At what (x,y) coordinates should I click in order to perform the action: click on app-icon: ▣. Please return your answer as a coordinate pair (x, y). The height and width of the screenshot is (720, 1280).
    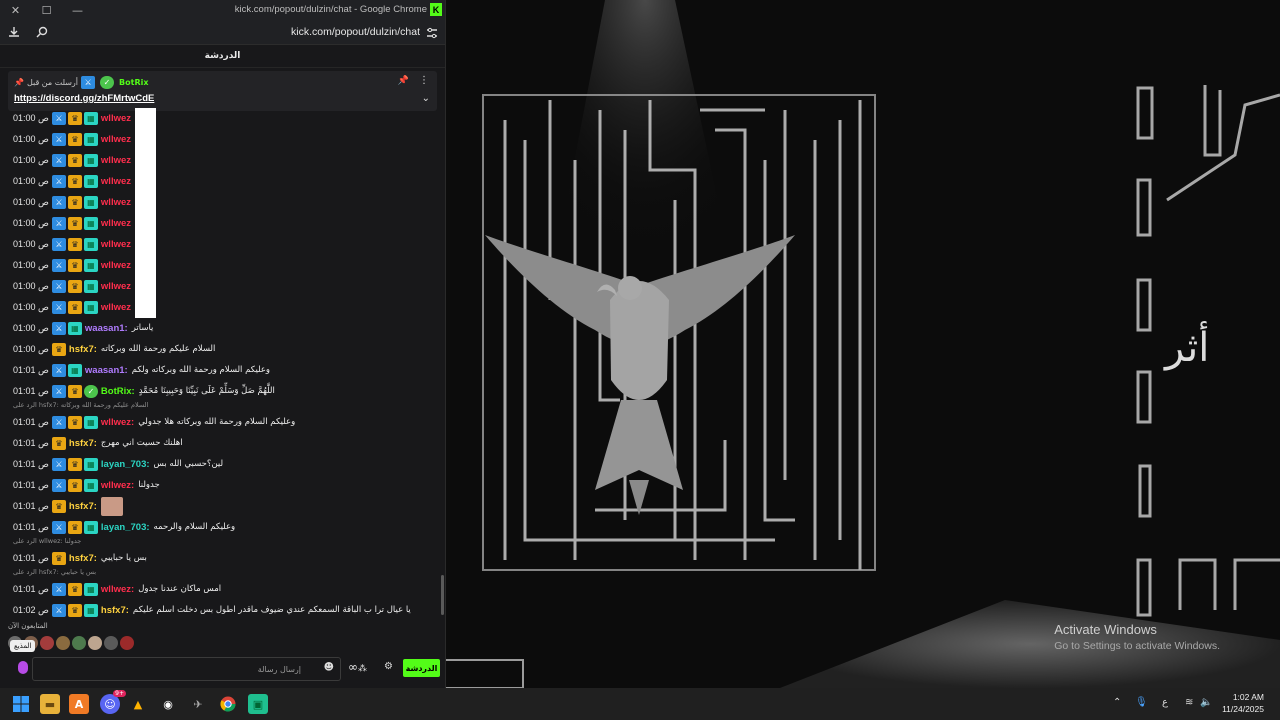
    Looking at the image, I should click on (258, 704).